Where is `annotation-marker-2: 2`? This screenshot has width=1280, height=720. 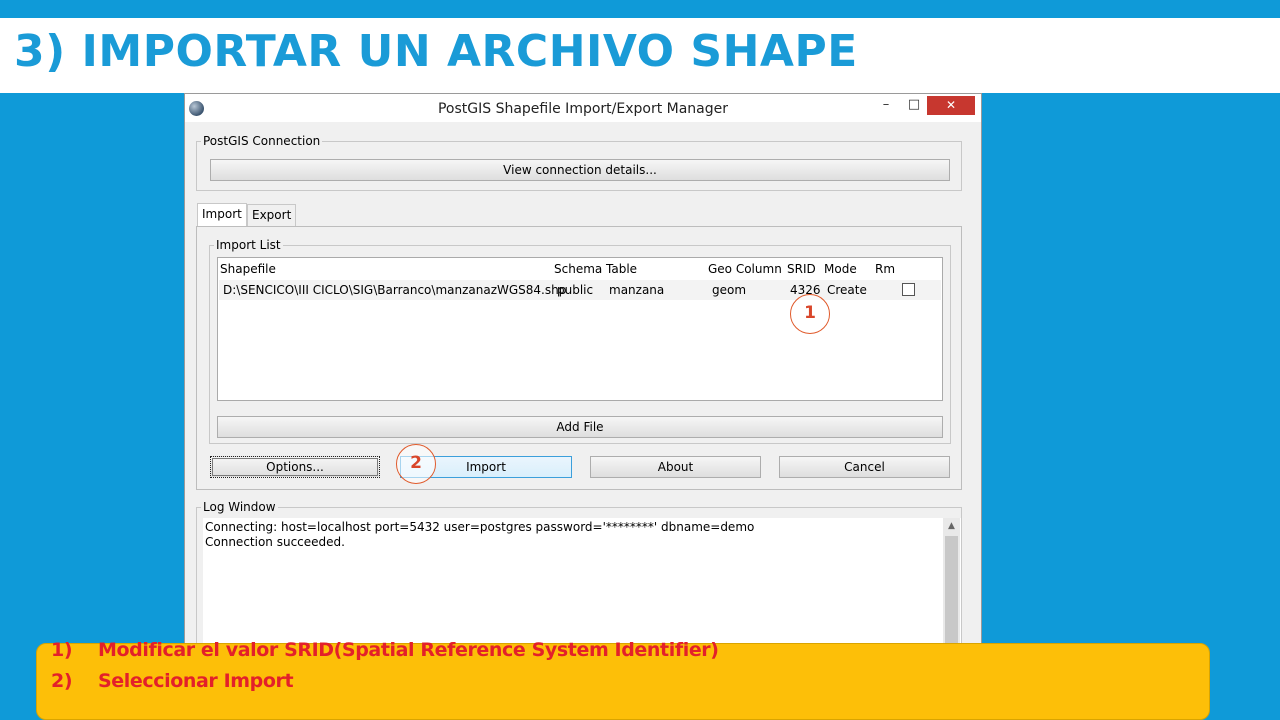
annotation-marker-2: 2 is located at coordinates (416, 464).